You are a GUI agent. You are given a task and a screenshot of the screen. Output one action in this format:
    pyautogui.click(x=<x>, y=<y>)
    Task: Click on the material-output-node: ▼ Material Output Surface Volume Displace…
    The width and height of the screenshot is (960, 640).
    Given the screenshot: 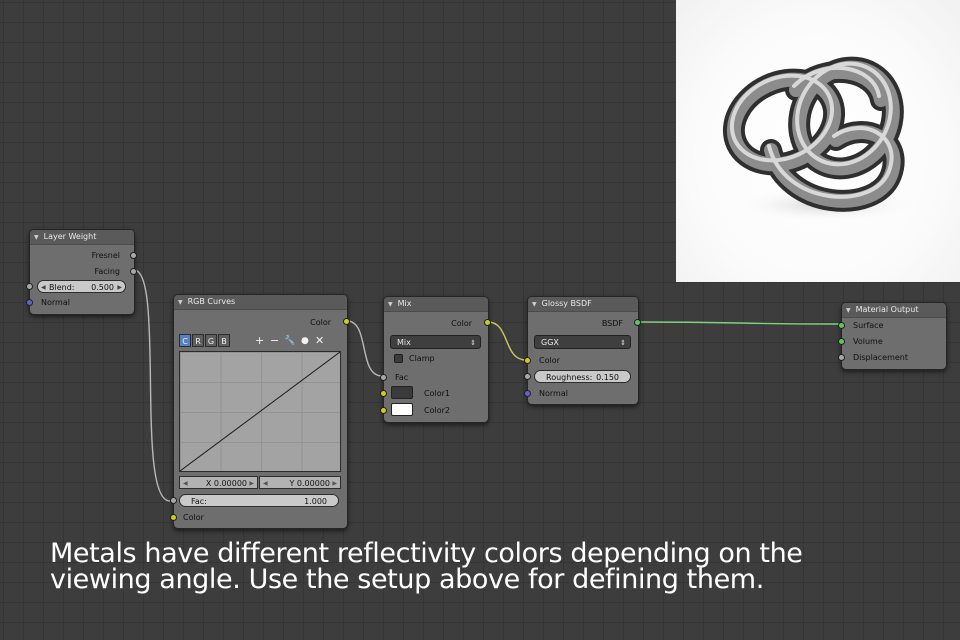 What is the action you would take?
    pyautogui.click(x=892, y=336)
    